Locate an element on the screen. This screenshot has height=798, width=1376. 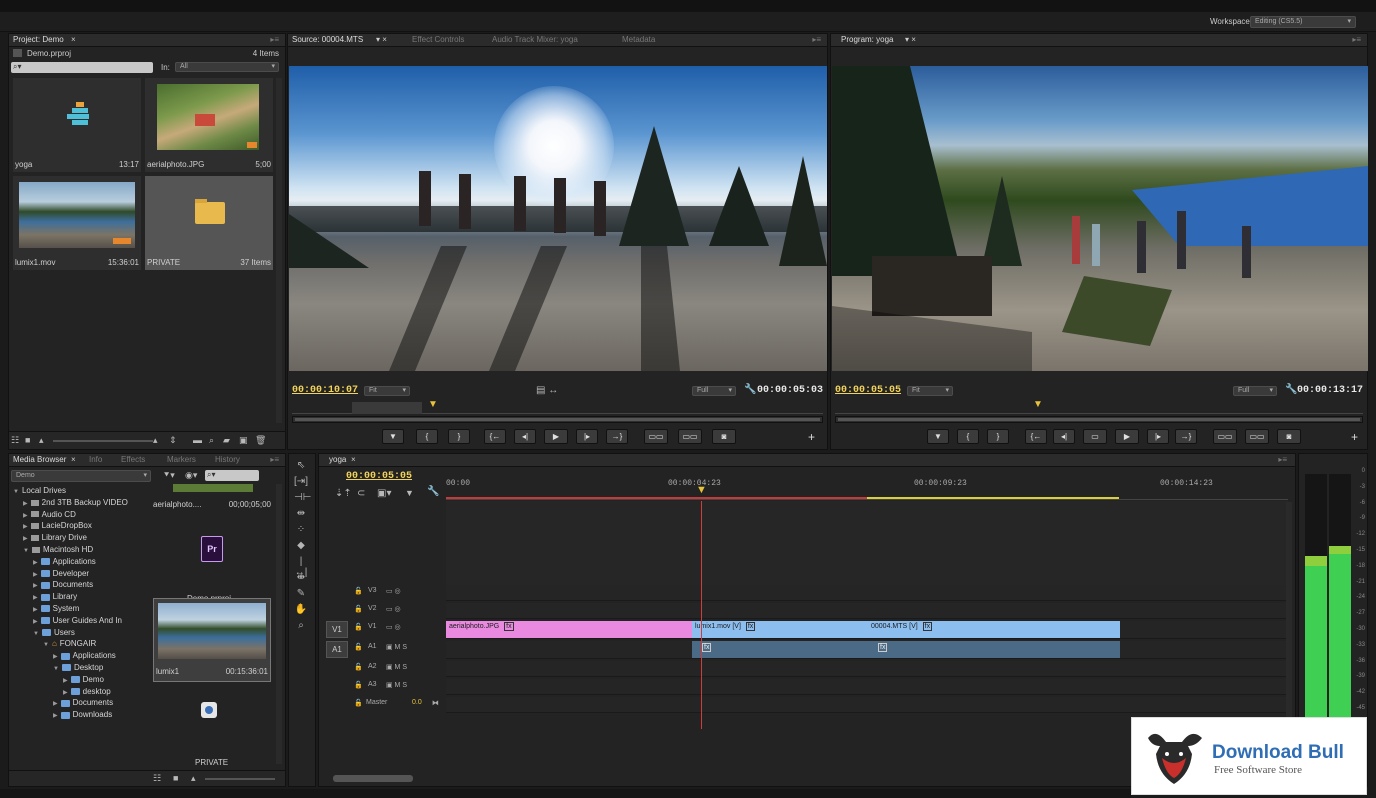
tree-item: ▶ 2nd 3TB Backup VIDEO is located at coordinates (75, 503).